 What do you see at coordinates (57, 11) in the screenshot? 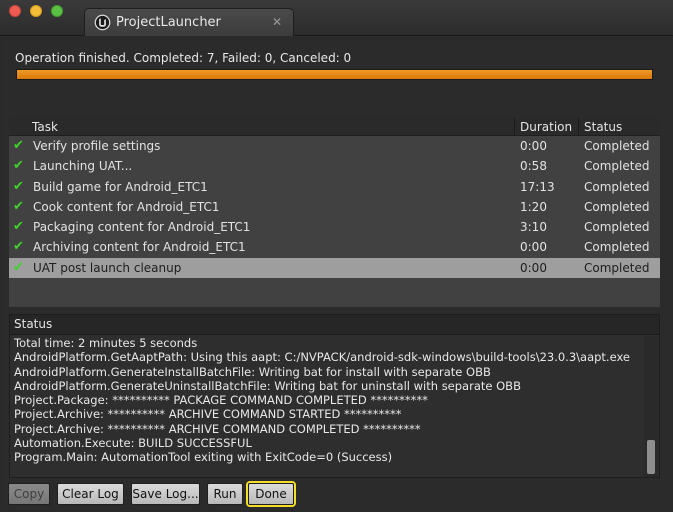
I see `window-maximize-button` at bounding box center [57, 11].